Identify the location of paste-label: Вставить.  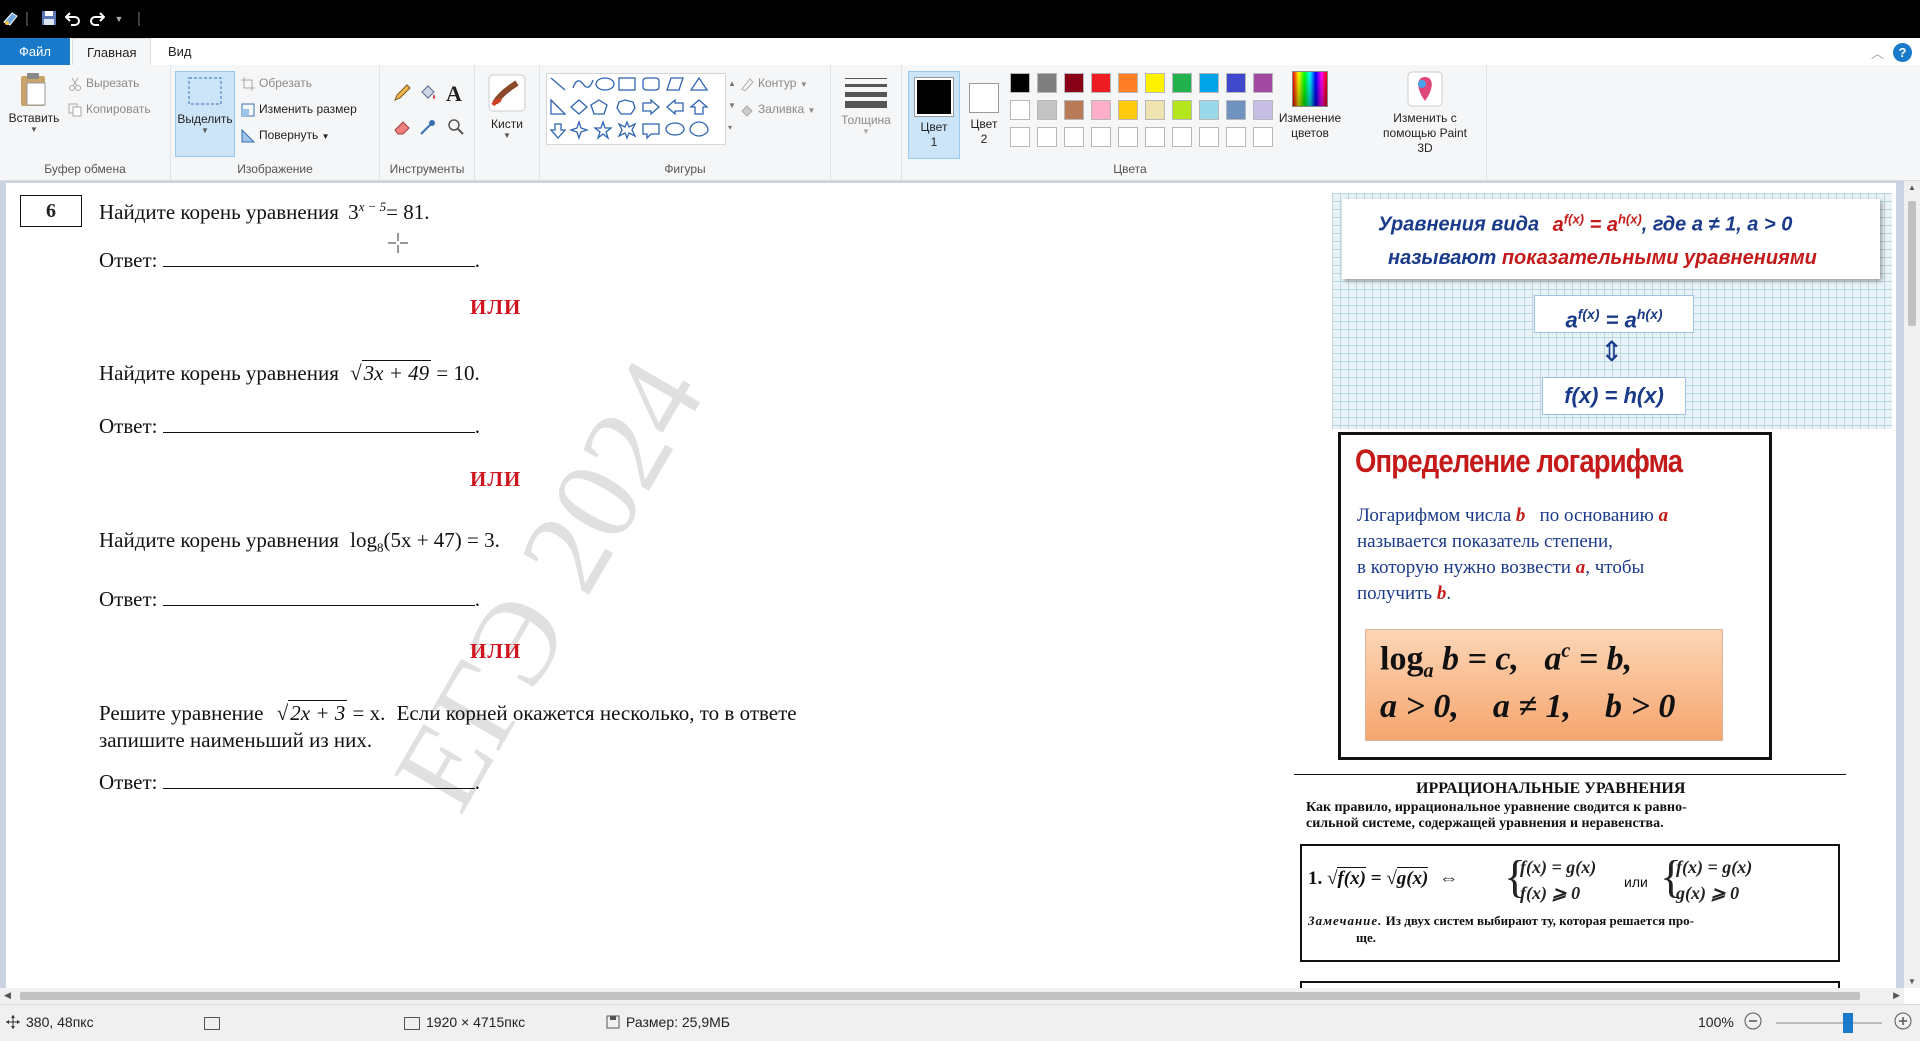
(34, 118).